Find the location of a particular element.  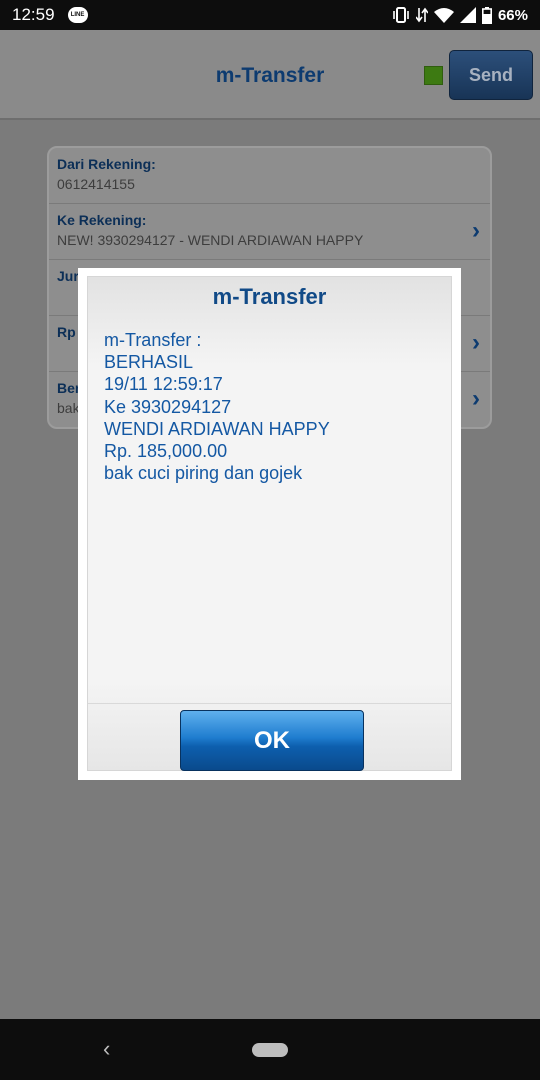

message-line: bak cuci piring dan gojek is located at coordinates (203, 473).